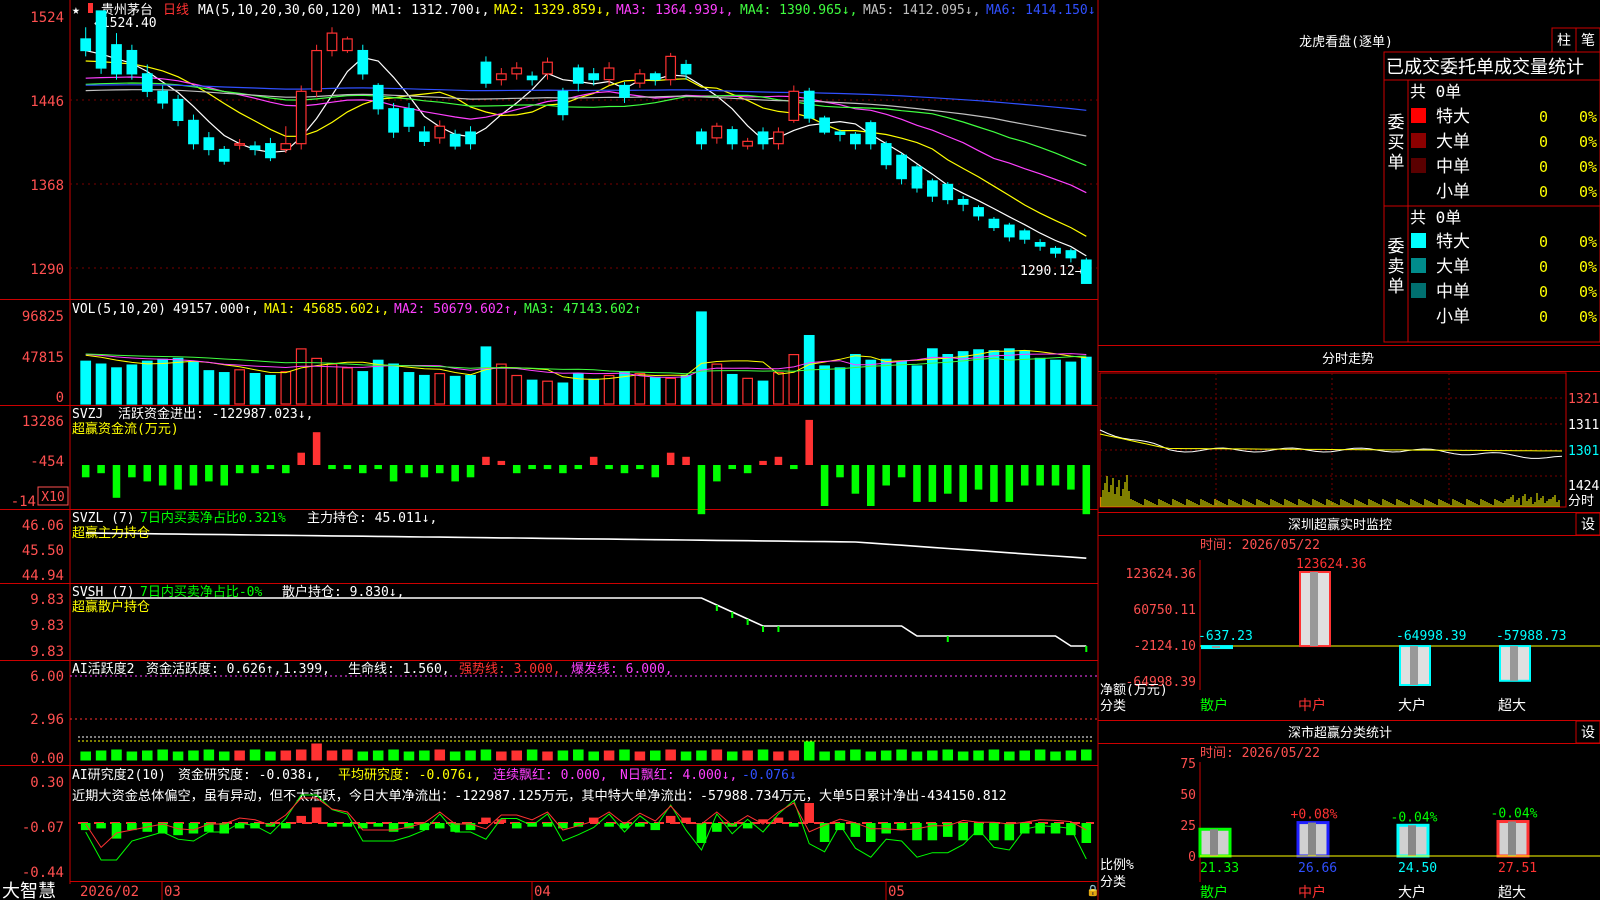 The image size is (1600, 900). What do you see at coordinates (47, 783) in the screenshot?
I see `ai2-tick-0: 0.30` at bounding box center [47, 783].